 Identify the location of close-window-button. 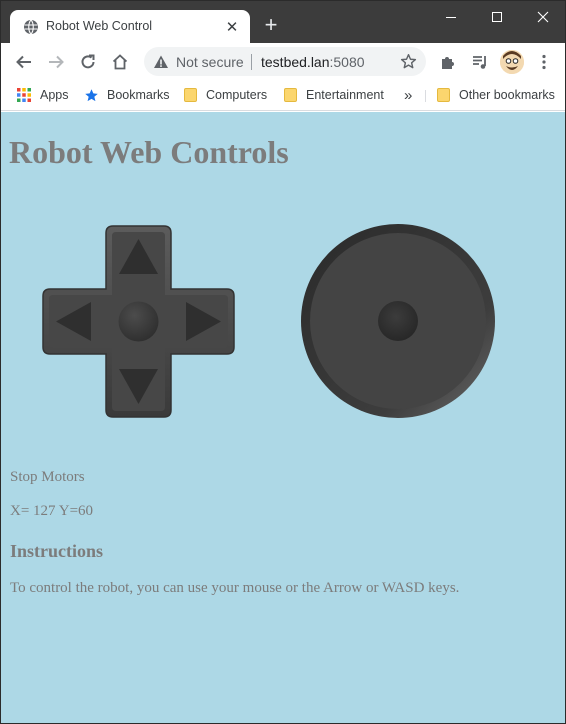
(542, 17).